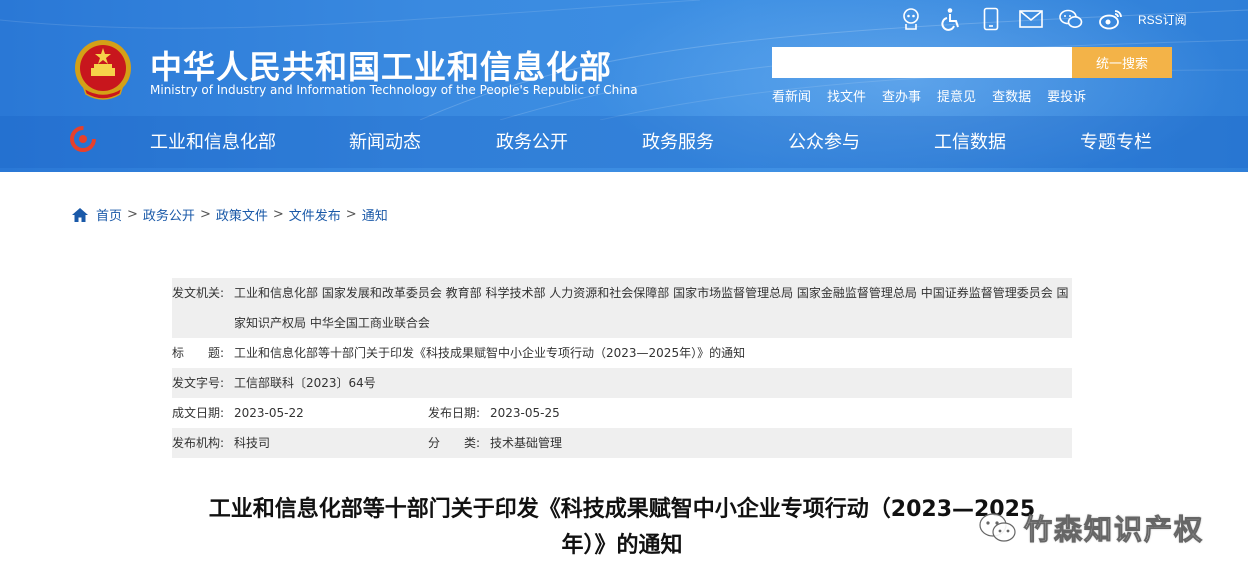  I want to click on national-emblem-icon, so click(103, 70).